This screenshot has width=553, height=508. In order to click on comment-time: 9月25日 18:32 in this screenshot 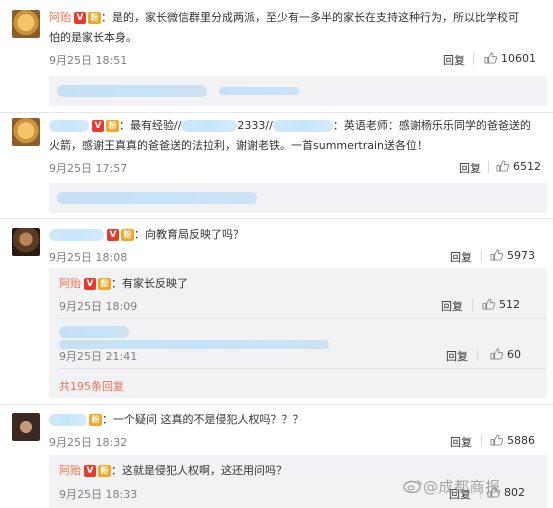, I will do `click(88, 442)`.